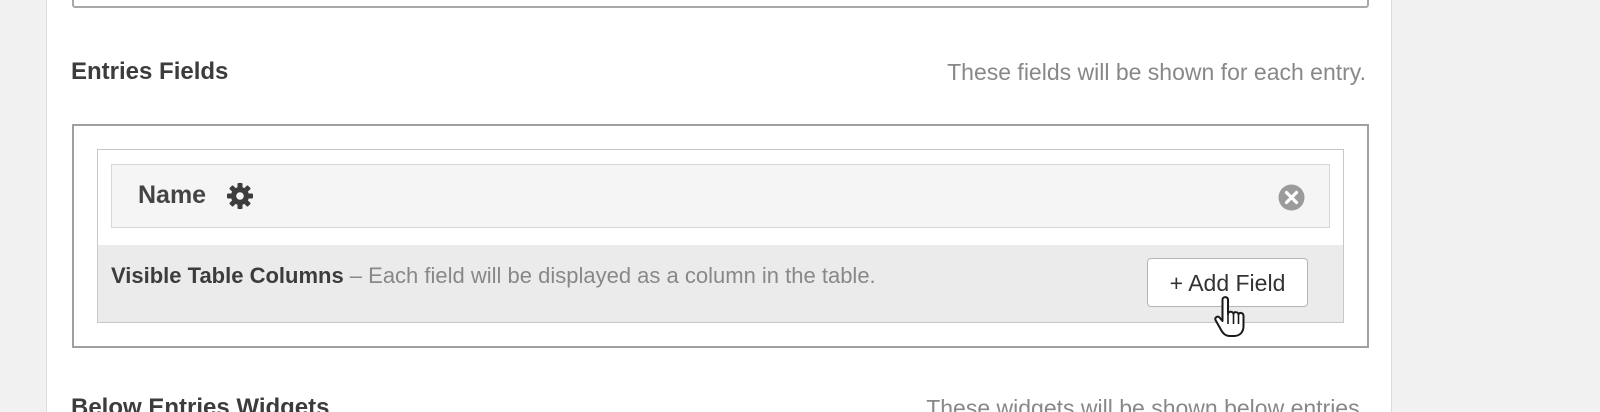 The height and width of the screenshot is (412, 1600). Describe the element at coordinates (1229, 316) in the screenshot. I see `hand-pointer-icon` at that location.